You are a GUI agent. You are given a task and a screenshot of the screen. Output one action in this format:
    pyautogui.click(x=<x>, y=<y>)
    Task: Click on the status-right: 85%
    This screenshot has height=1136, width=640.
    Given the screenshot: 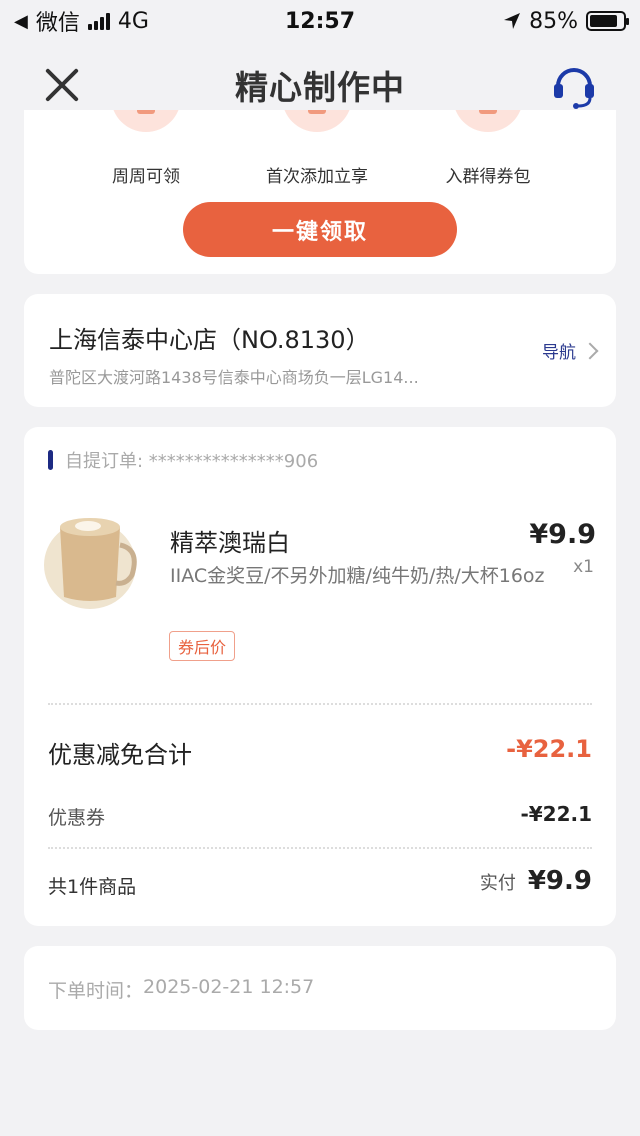 What is the action you would take?
    pyautogui.click(x=566, y=21)
    